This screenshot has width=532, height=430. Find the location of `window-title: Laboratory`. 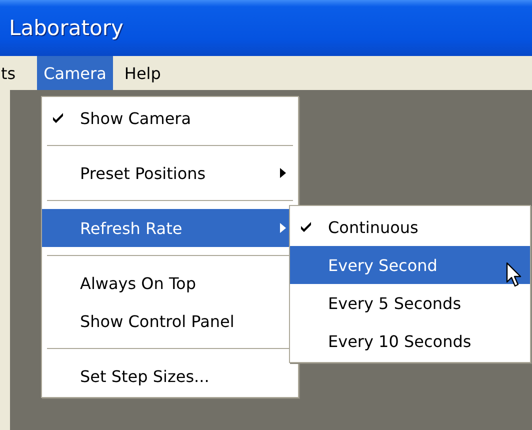

window-title: Laboratory is located at coordinates (66, 28).